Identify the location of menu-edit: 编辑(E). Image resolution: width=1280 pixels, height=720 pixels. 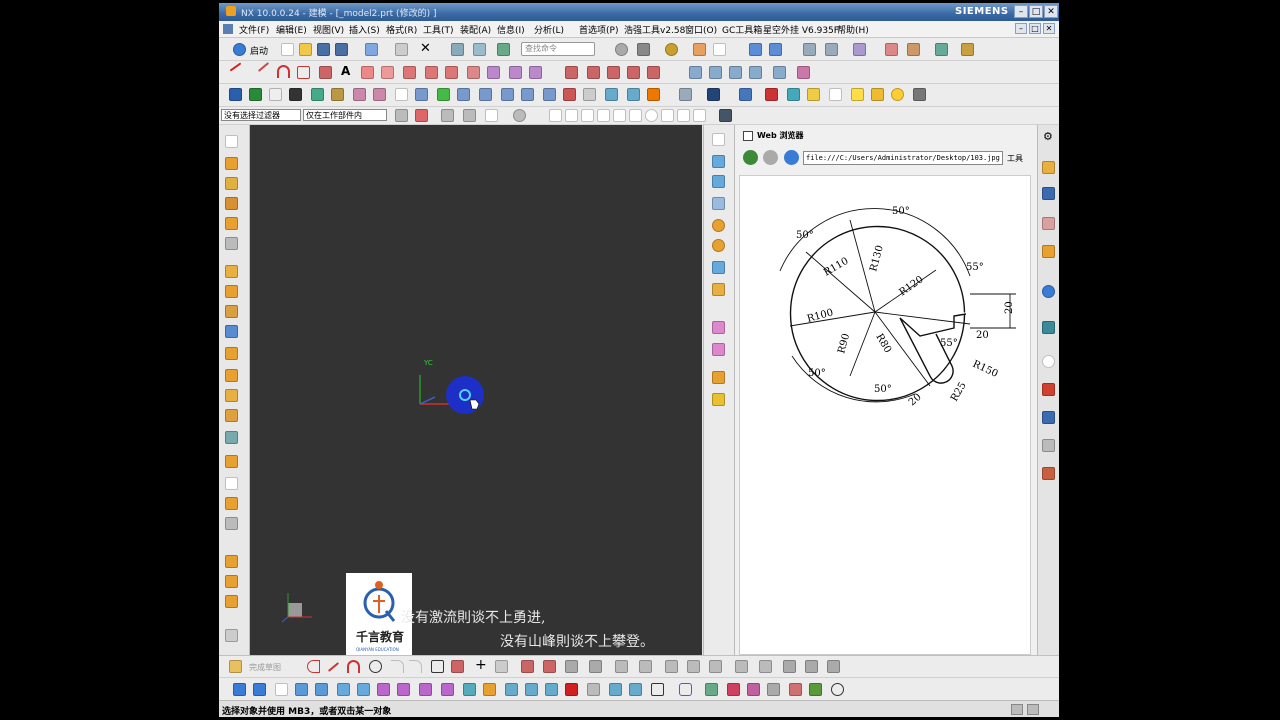
(291, 29).